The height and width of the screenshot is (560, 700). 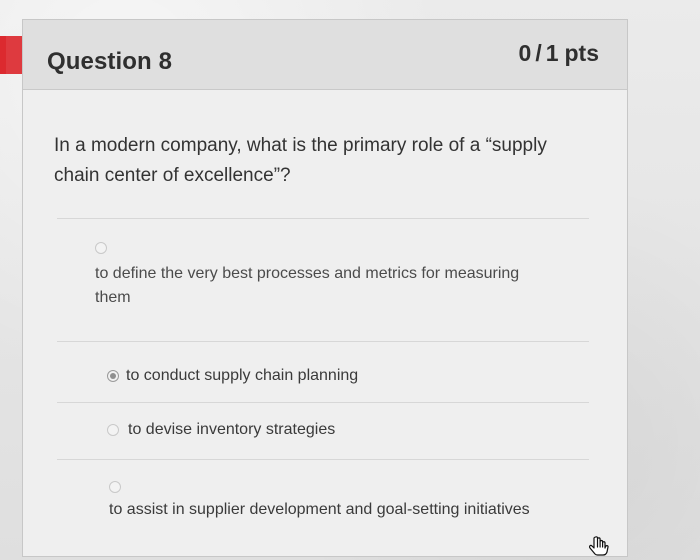 What do you see at coordinates (525, 53) in the screenshot?
I see `score-value: 0` at bounding box center [525, 53].